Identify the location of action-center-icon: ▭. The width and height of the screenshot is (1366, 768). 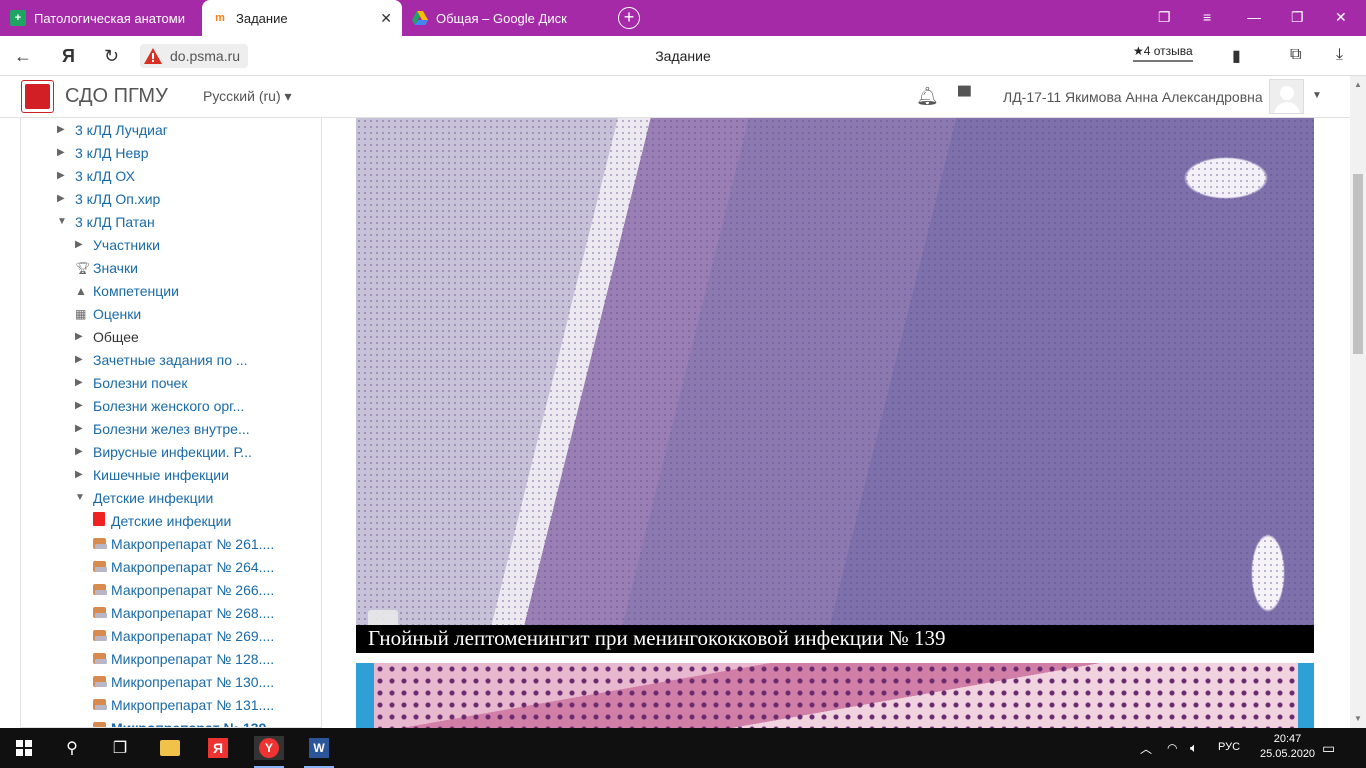
(1328, 748).